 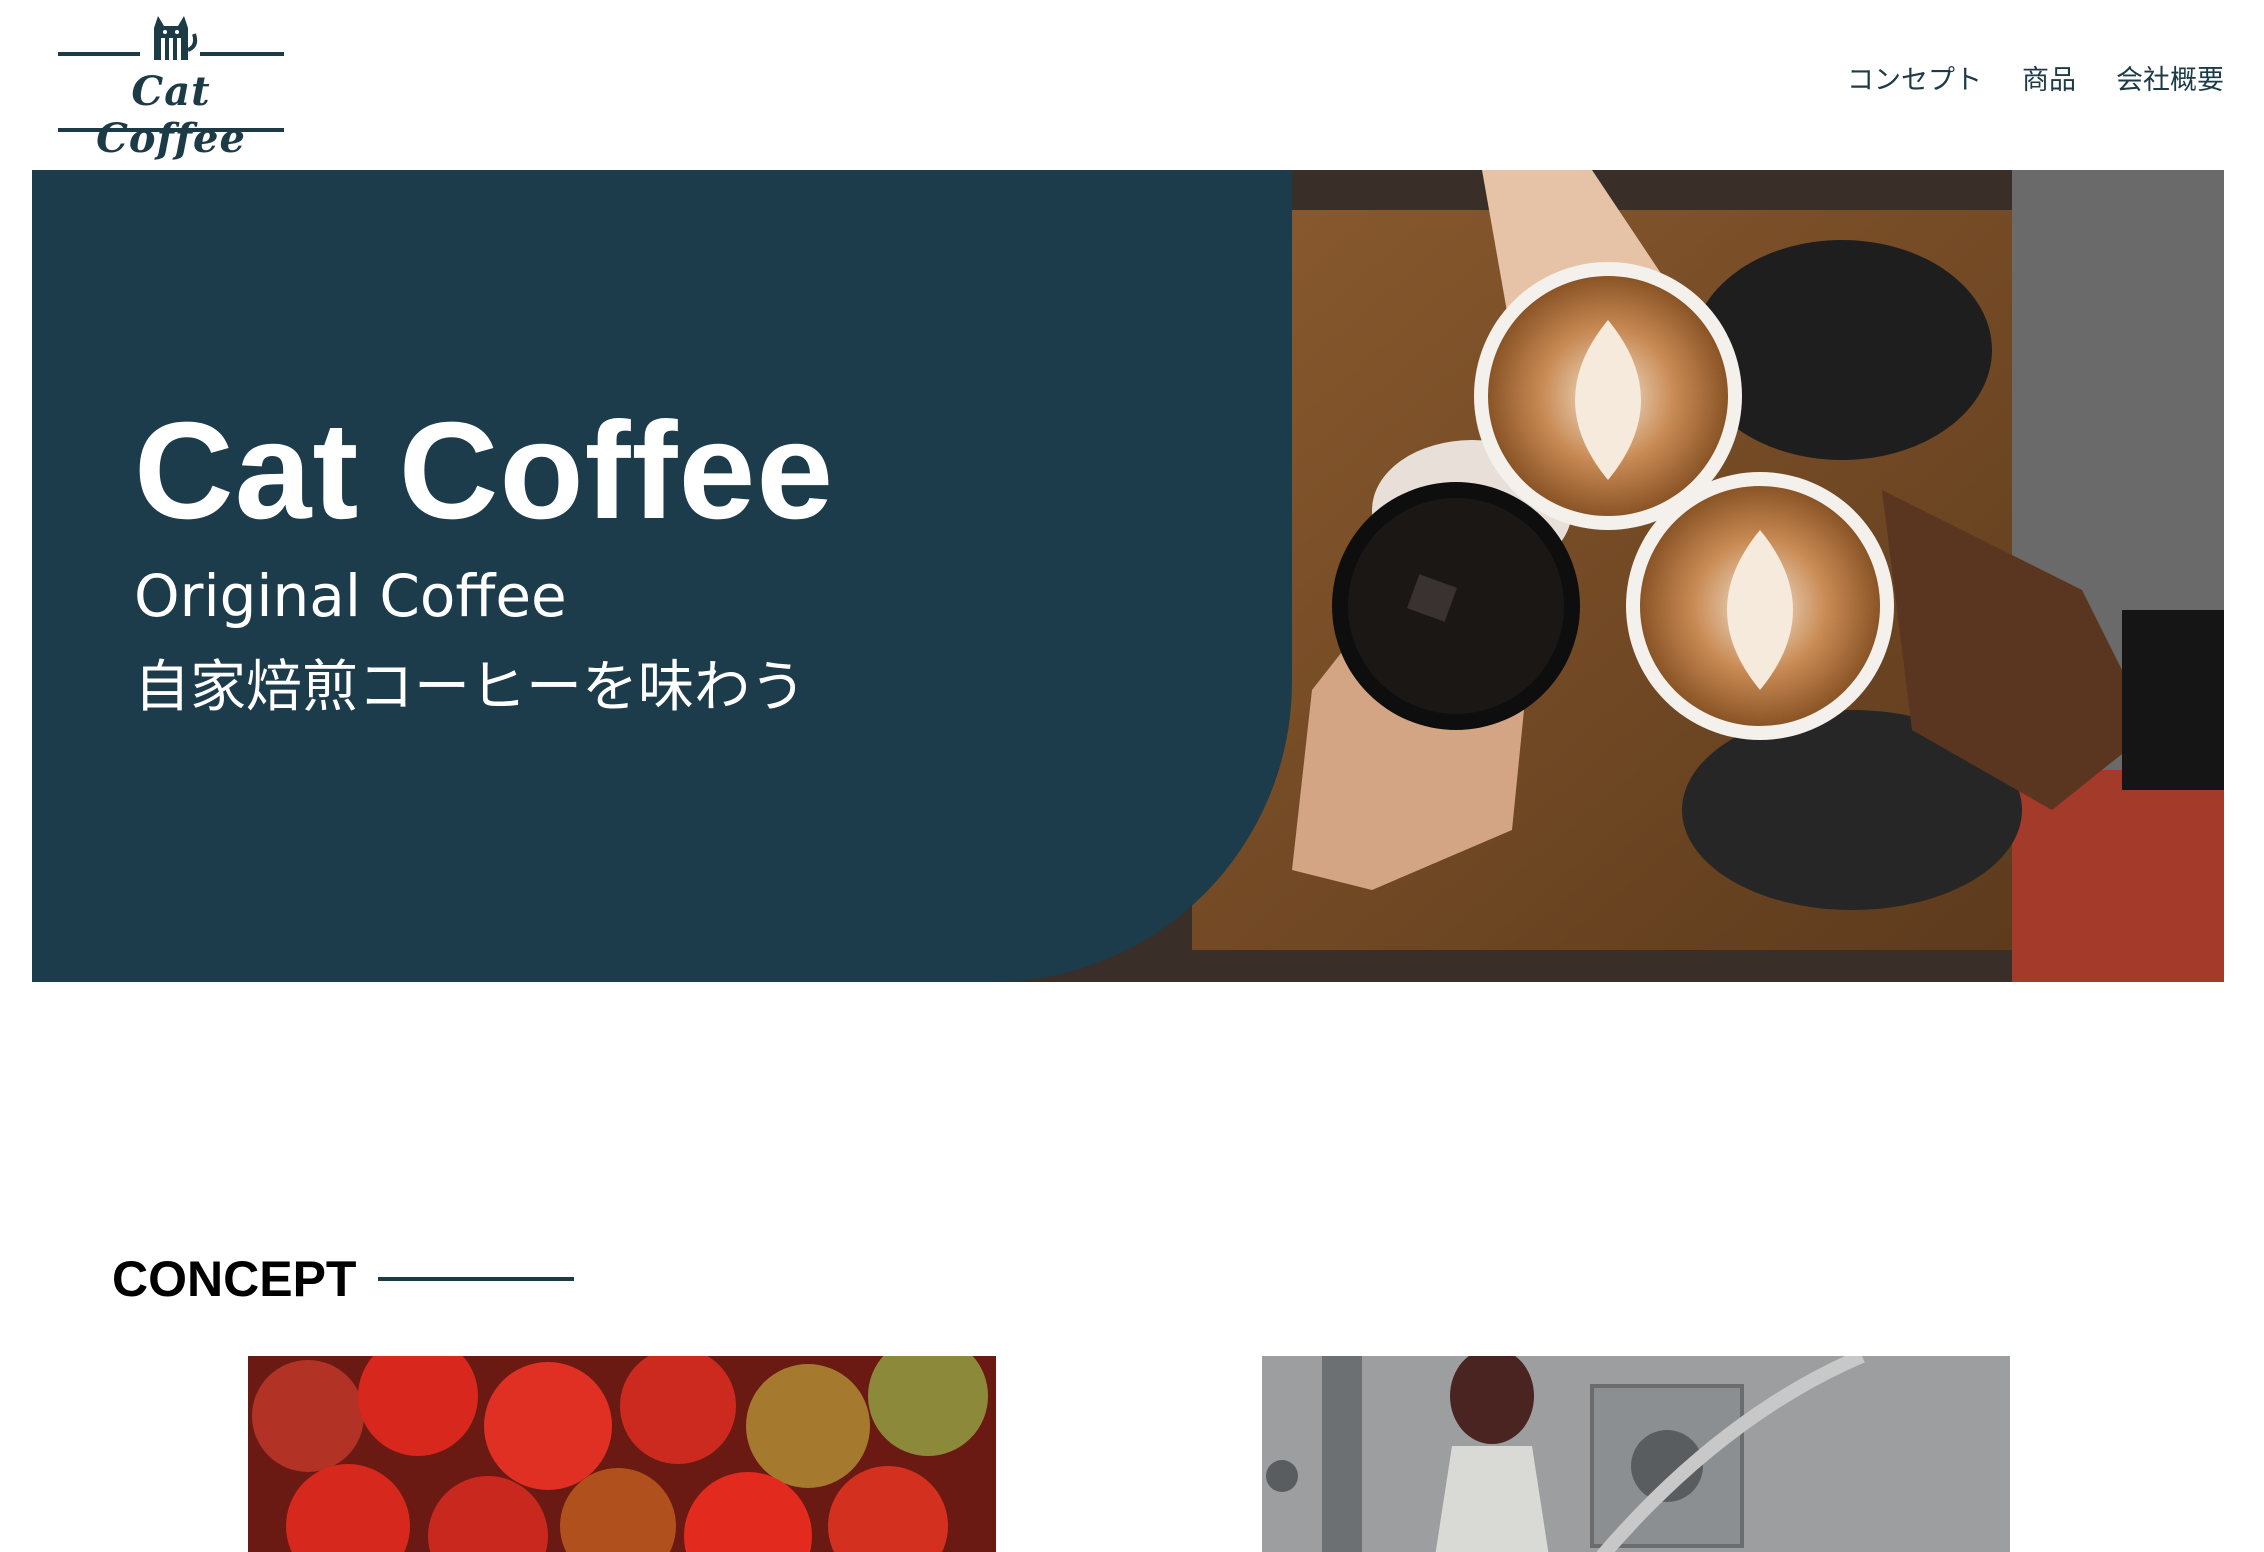 What do you see at coordinates (242, 54) in the screenshot?
I see `logo-line-right` at bounding box center [242, 54].